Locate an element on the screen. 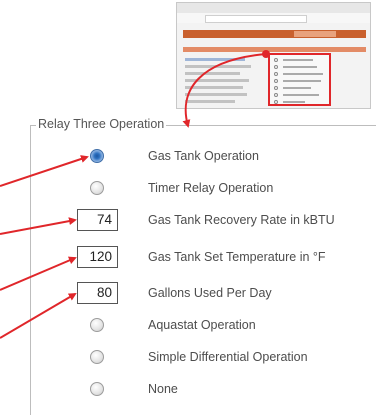  option-recovery-rate: 74 Gas Tank Recovery Rate in kBTU is located at coordinates (188, 220).